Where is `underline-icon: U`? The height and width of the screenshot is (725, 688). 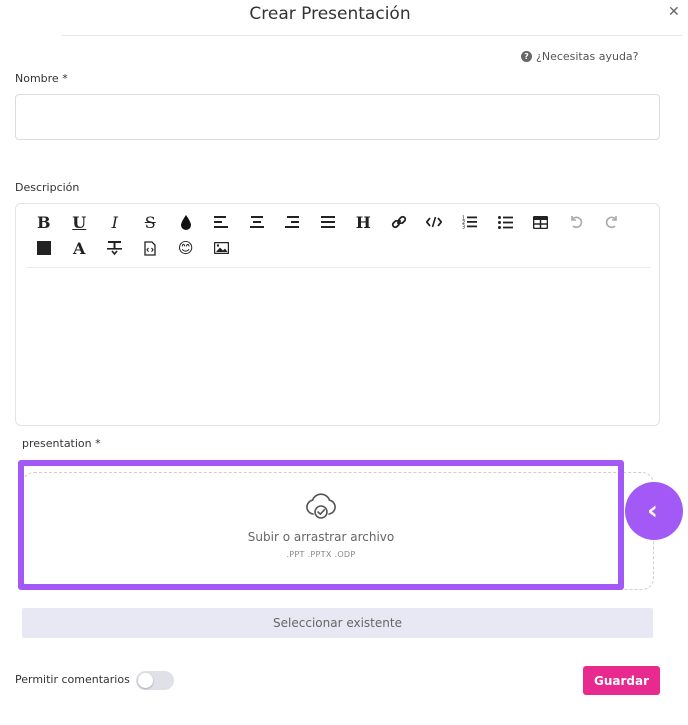 underline-icon: U is located at coordinates (80, 222).